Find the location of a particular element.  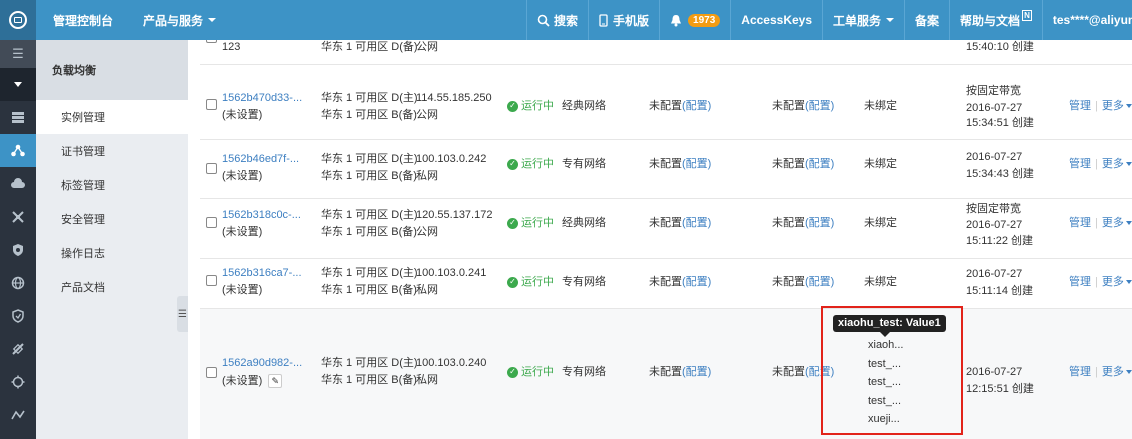

load-balancer-icon is located at coordinates (18, 150).